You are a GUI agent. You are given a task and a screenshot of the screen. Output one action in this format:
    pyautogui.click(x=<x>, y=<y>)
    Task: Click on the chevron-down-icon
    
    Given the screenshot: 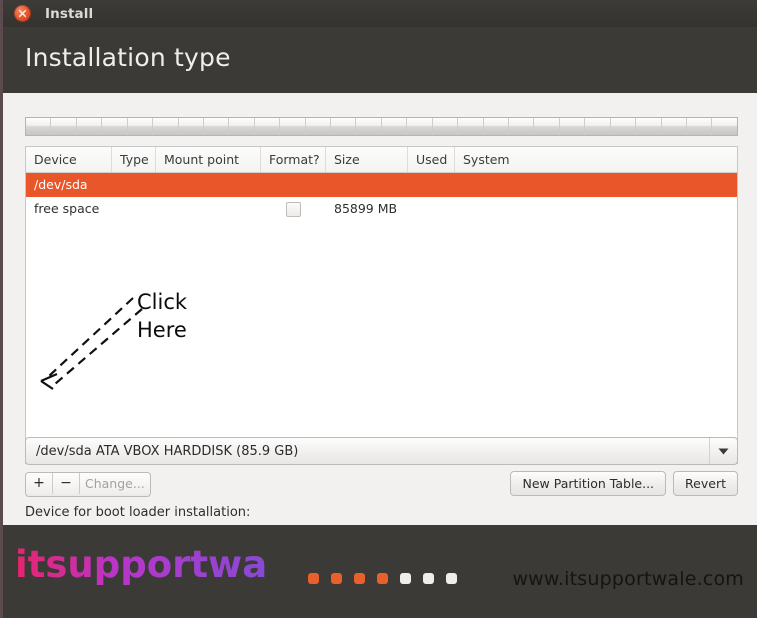 What is the action you would take?
    pyautogui.click(x=723, y=451)
    